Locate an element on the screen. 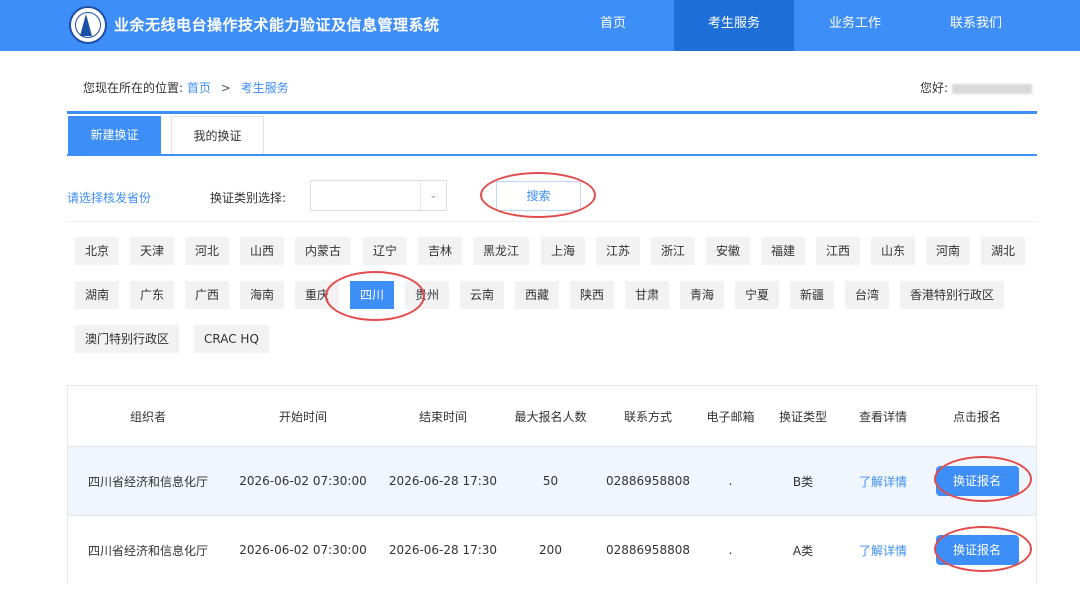 Image resolution: width=1080 pixels, height=591 pixels. redacted-username is located at coordinates (992, 88).